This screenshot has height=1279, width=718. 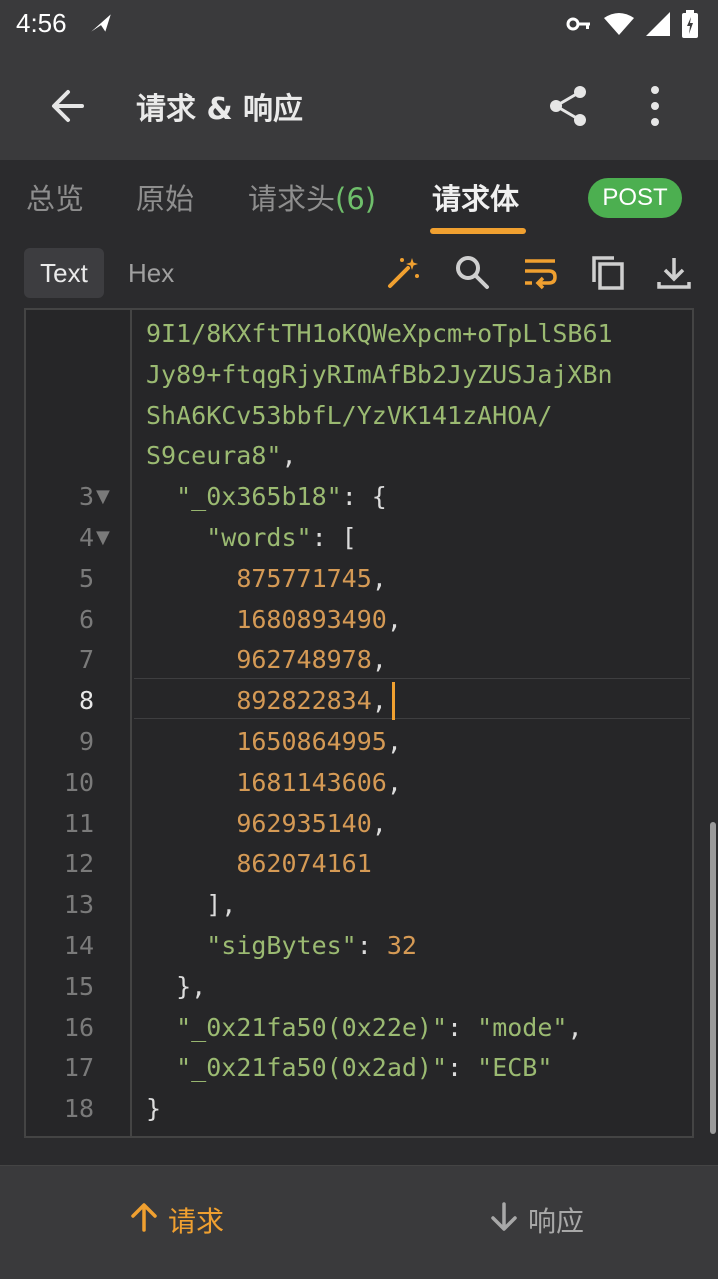 What do you see at coordinates (674, 272) in the screenshot?
I see `download-icon` at bounding box center [674, 272].